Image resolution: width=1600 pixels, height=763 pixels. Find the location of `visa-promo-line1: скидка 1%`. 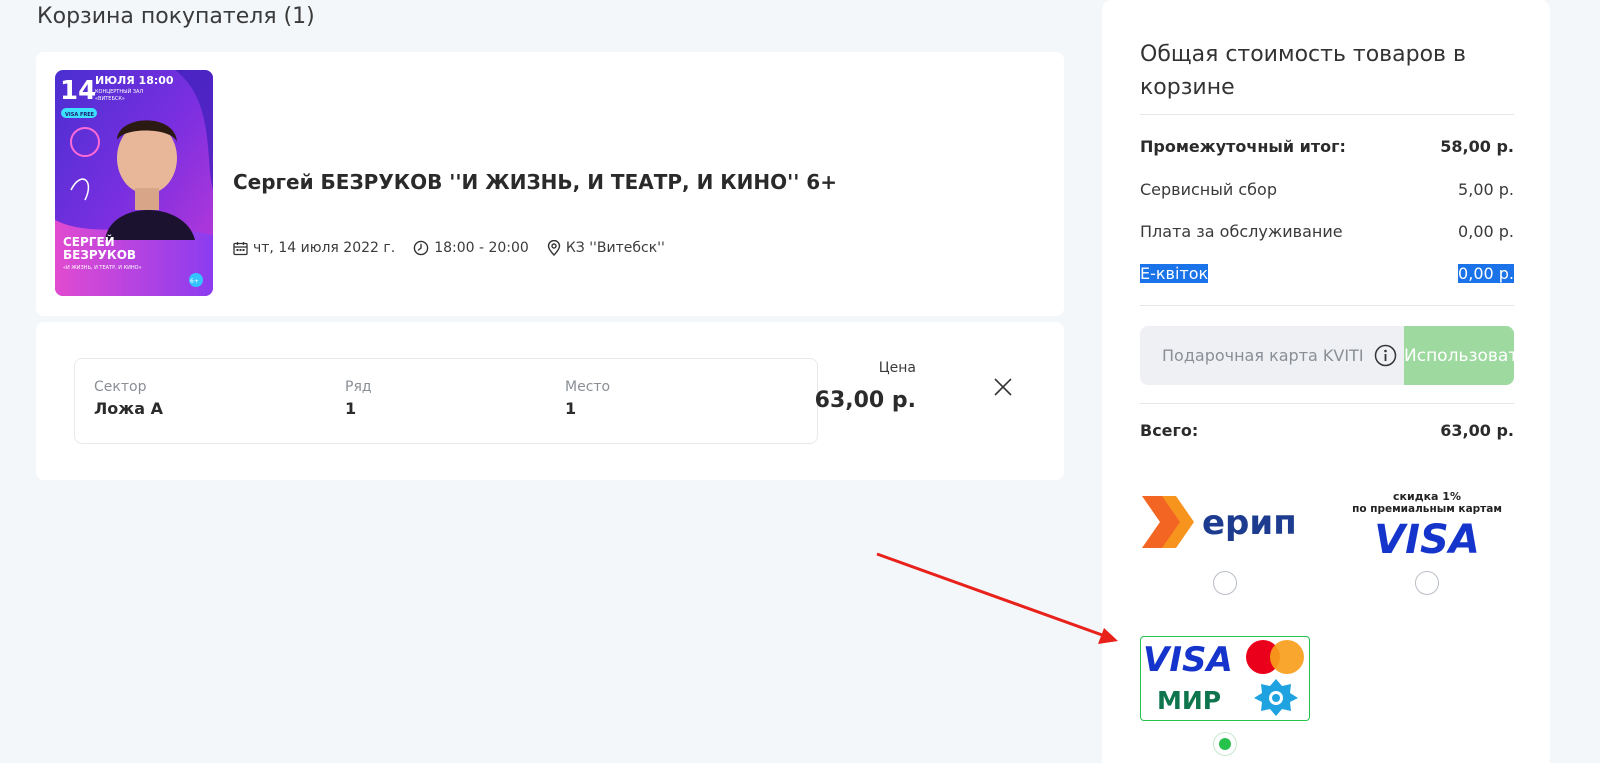

visa-promo-line1: скидка 1% is located at coordinates (1427, 496).